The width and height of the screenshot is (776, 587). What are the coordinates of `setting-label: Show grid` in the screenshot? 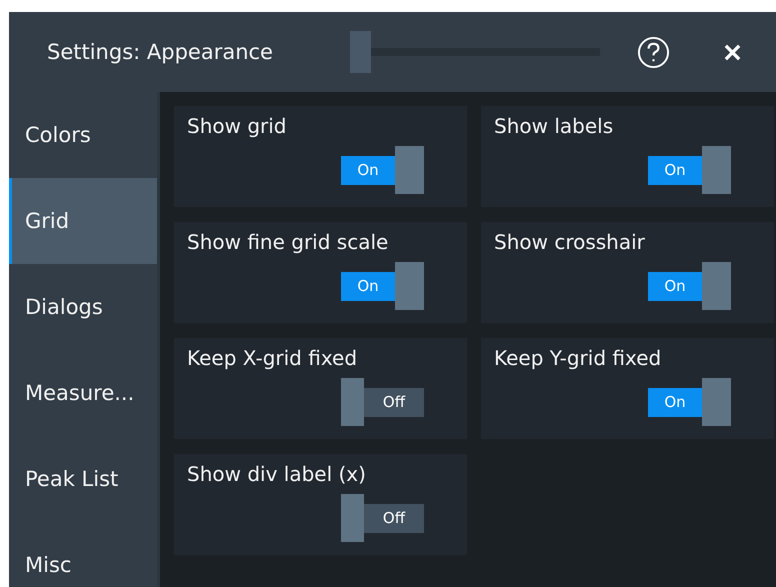 It's located at (237, 126).